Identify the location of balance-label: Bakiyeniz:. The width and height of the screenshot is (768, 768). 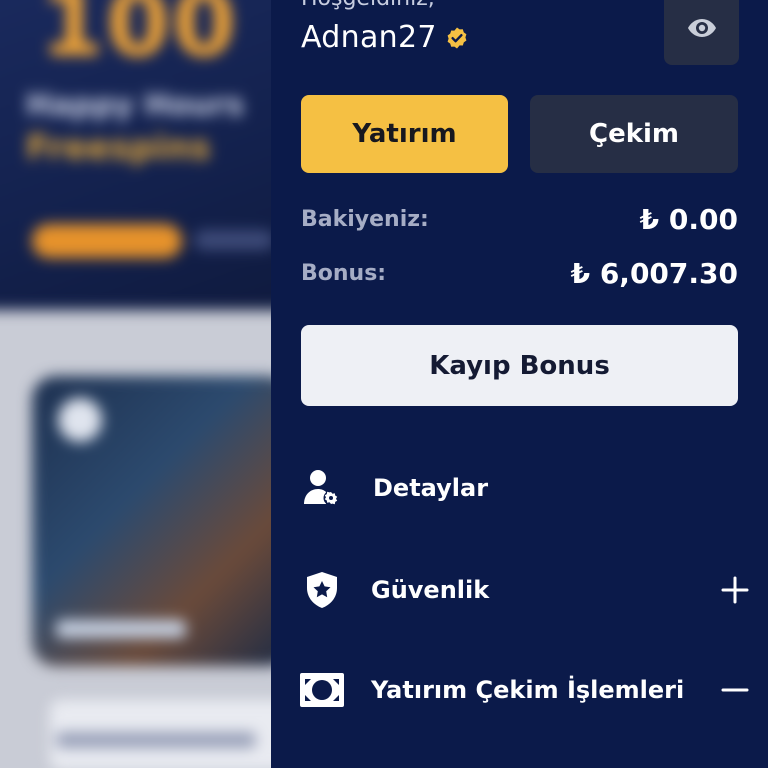
(365, 219).